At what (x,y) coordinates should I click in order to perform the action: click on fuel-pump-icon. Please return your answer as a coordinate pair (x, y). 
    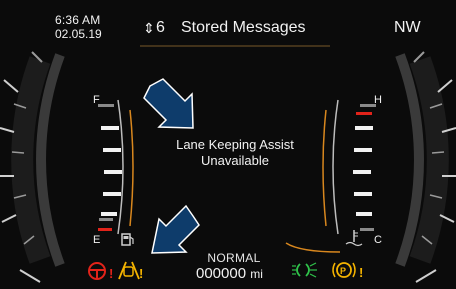
    Looking at the image, I should click on (127, 239).